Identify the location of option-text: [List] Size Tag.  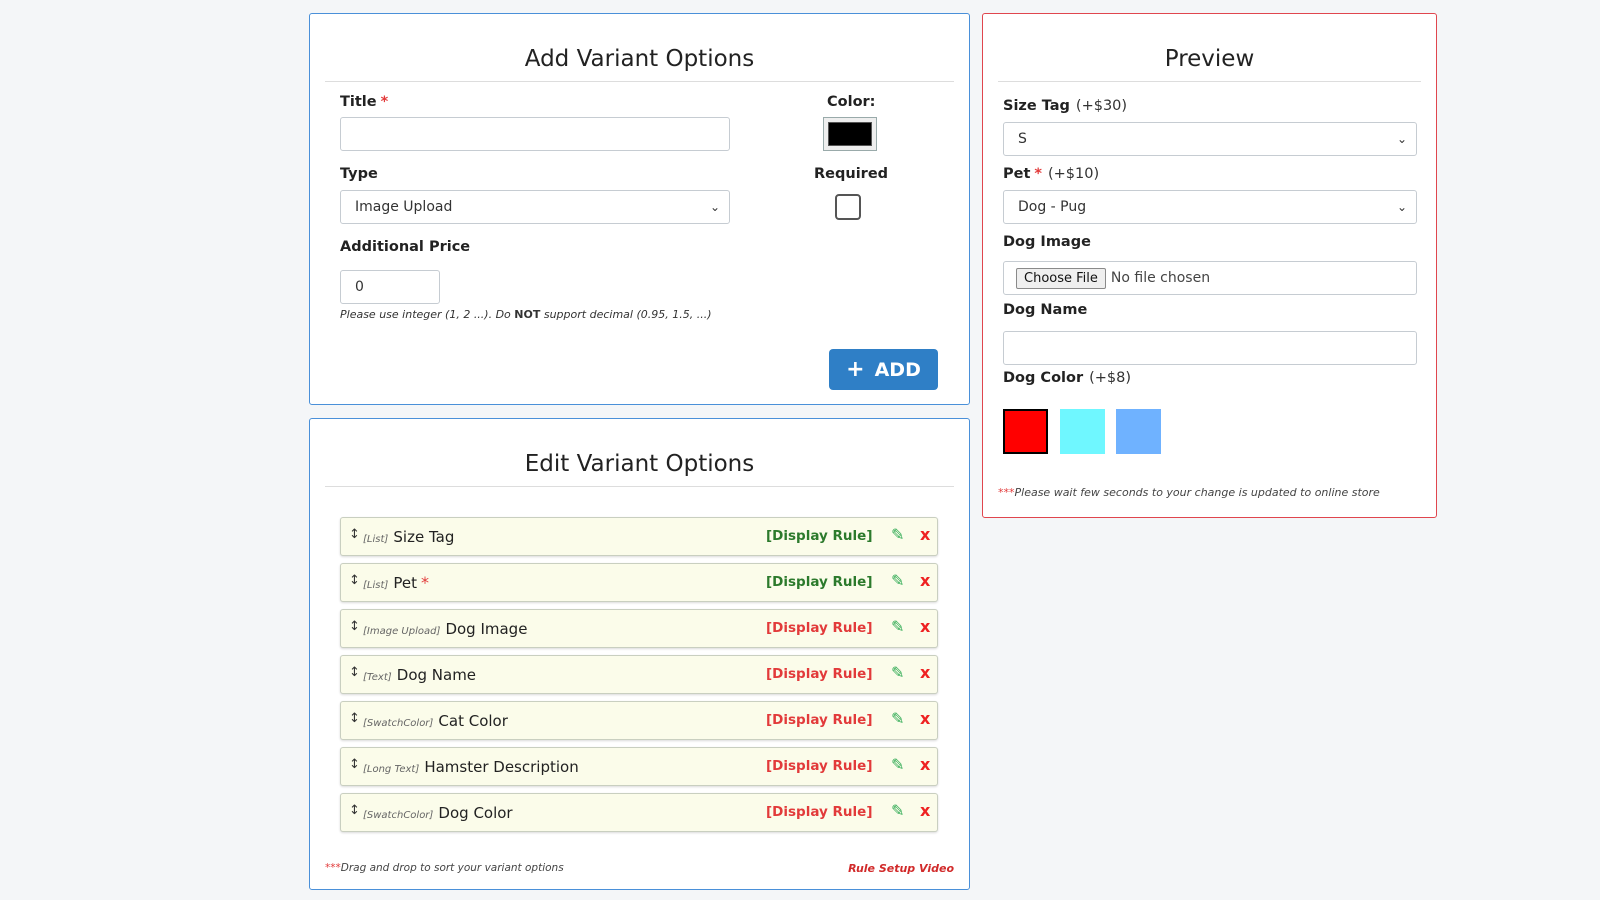
(408, 536).